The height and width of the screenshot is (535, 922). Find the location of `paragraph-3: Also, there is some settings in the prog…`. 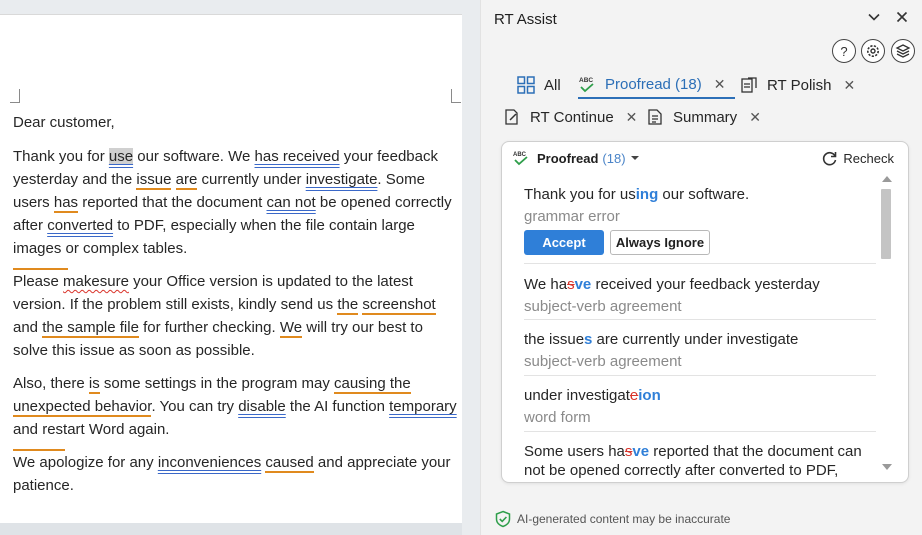

paragraph-3: Also, there is some settings in the prog… is located at coordinates (235, 406).